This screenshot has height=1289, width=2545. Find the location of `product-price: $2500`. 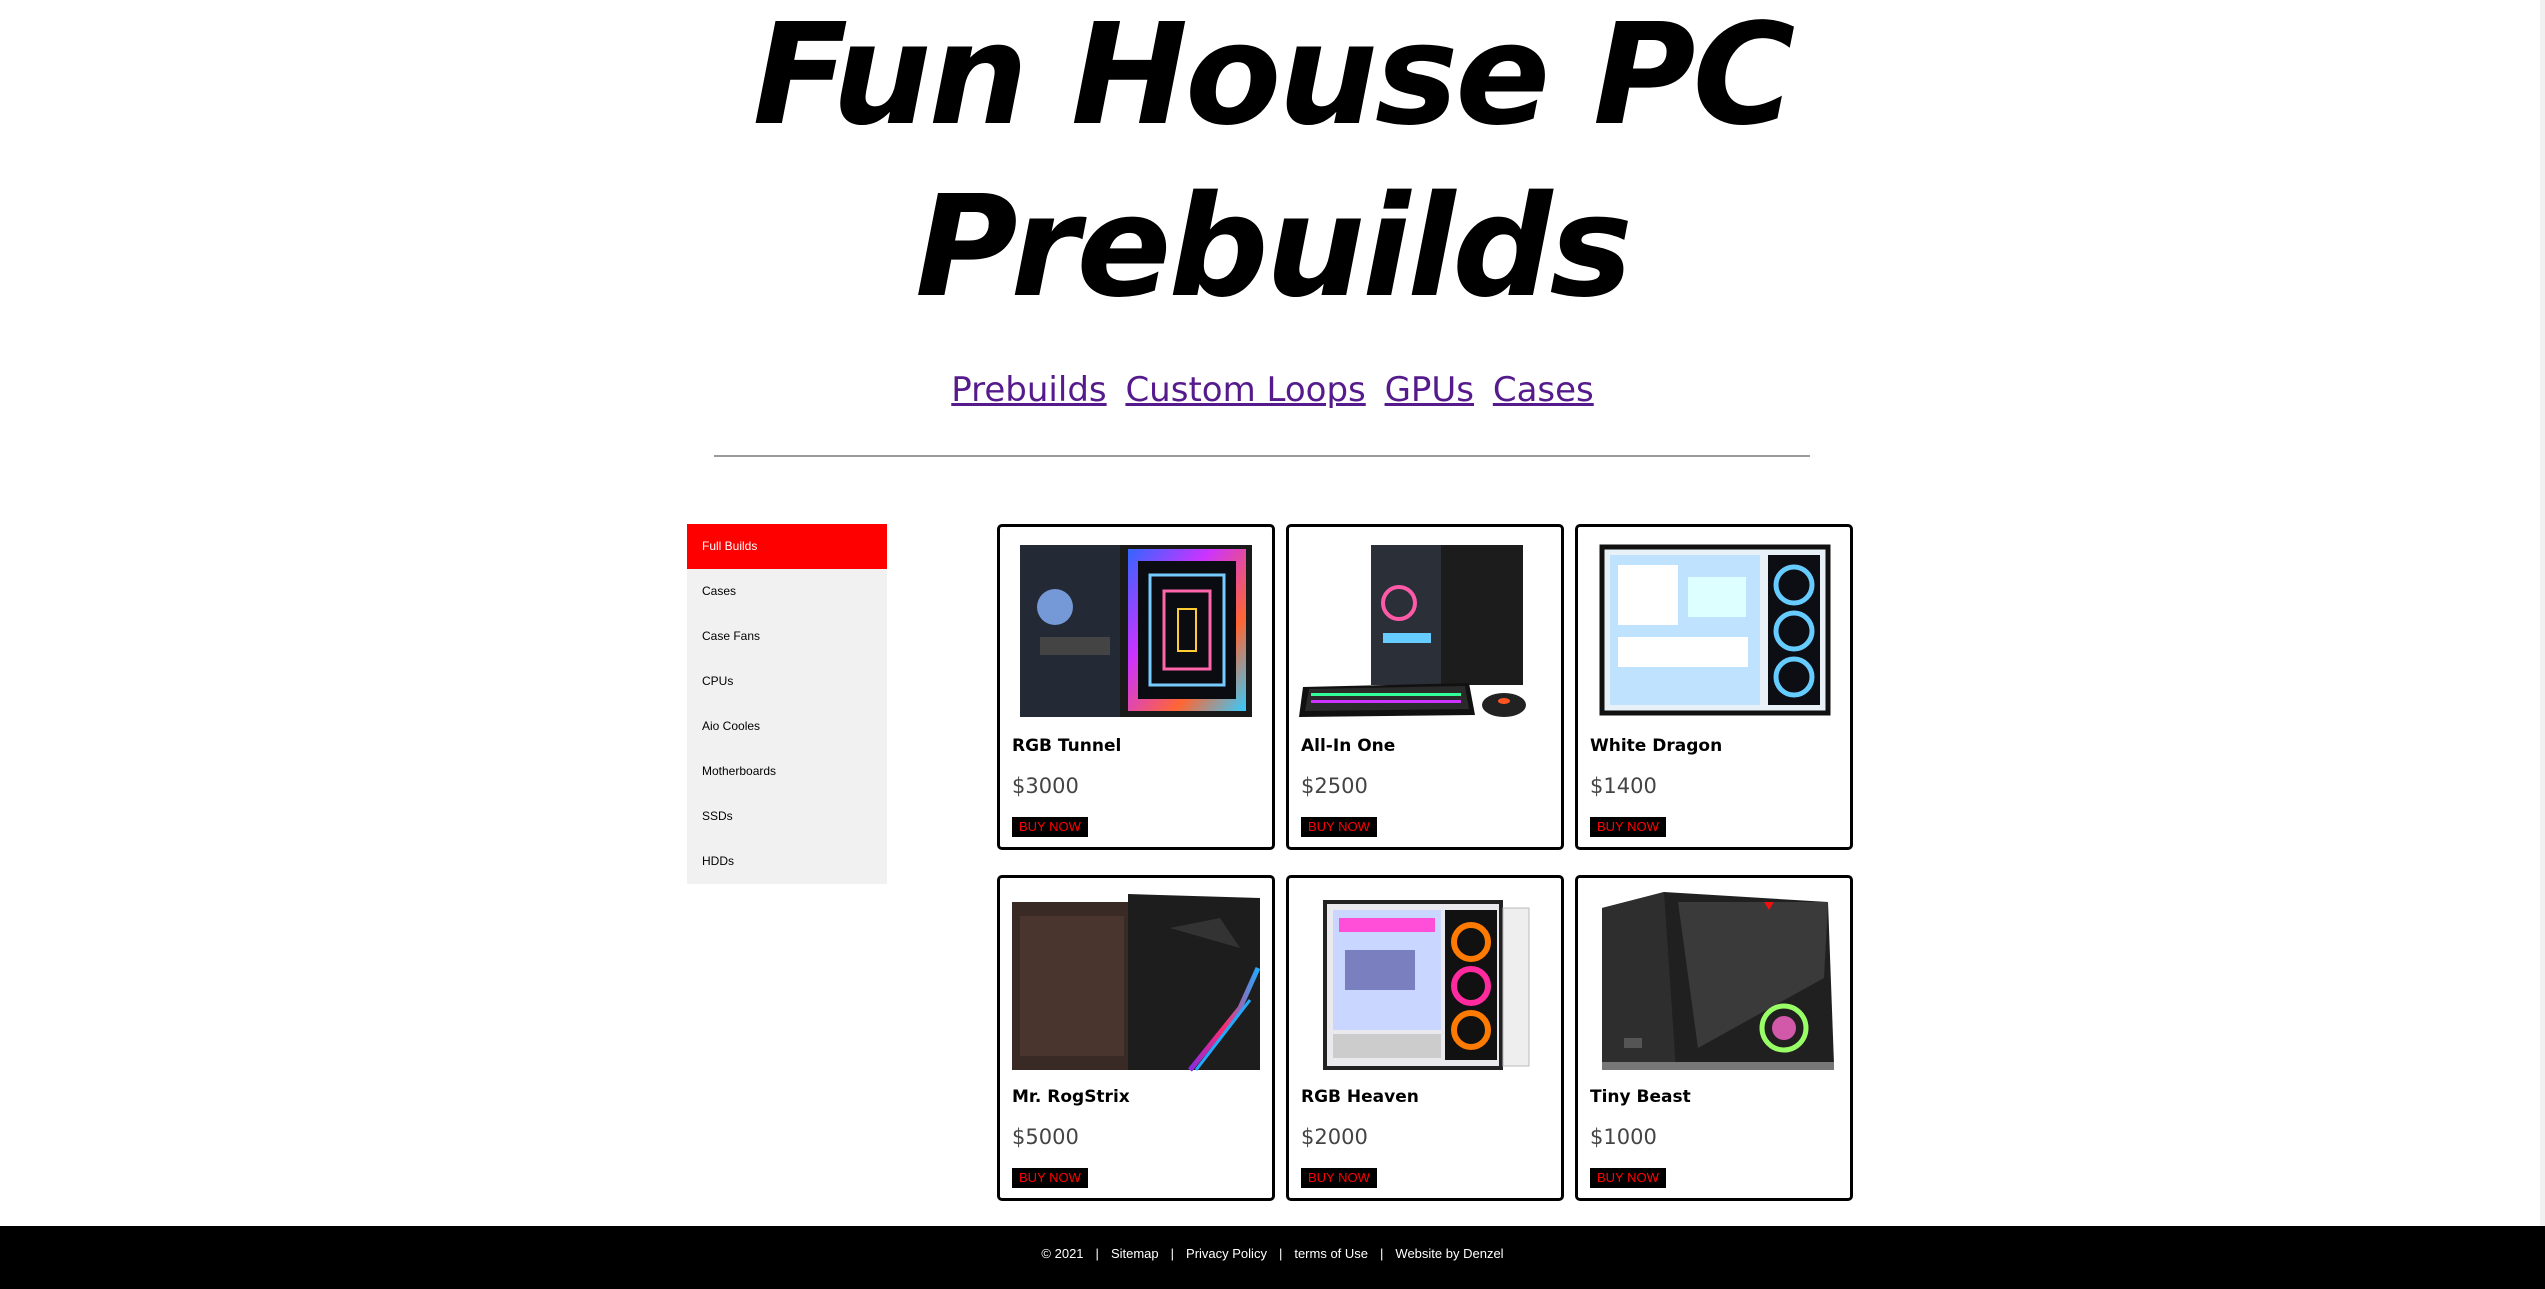

product-price: $2500 is located at coordinates (1334, 786).